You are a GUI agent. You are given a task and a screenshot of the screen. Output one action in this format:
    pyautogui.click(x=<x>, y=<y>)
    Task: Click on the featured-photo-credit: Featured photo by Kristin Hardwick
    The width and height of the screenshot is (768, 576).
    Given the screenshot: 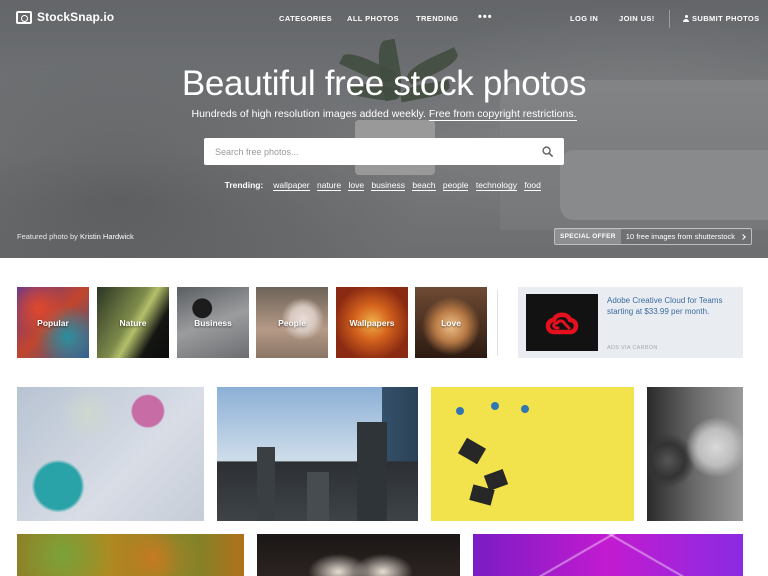 What is the action you would take?
    pyautogui.click(x=75, y=236)
    